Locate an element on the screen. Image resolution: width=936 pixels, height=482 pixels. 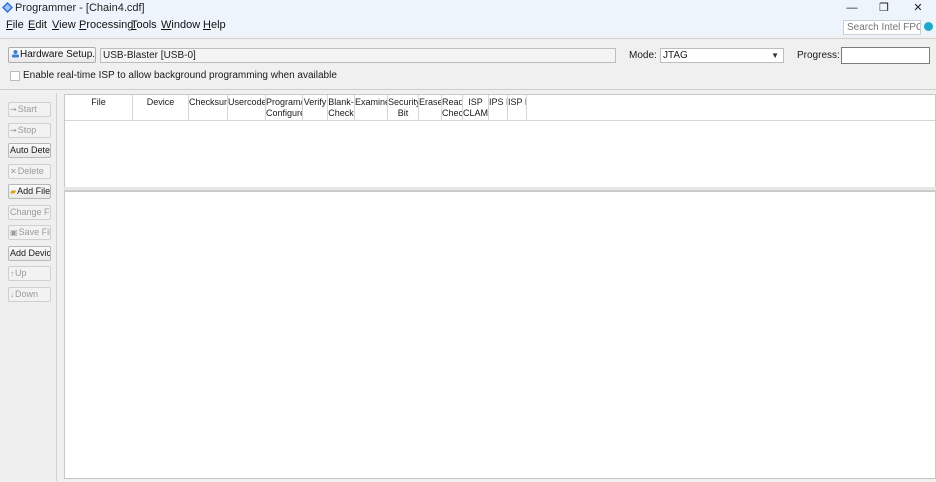
delete-button: ✕Delete is located at coordinates (29, 171).